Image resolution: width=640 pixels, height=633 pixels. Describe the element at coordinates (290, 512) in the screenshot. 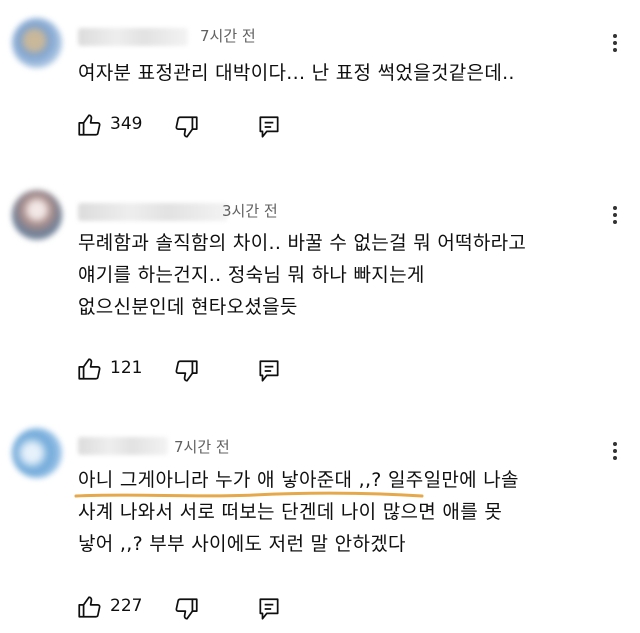

I see `comment-line: 사계 나와서 서로 떠보는 단겐데 나이 많으면 애를 못` at that location.